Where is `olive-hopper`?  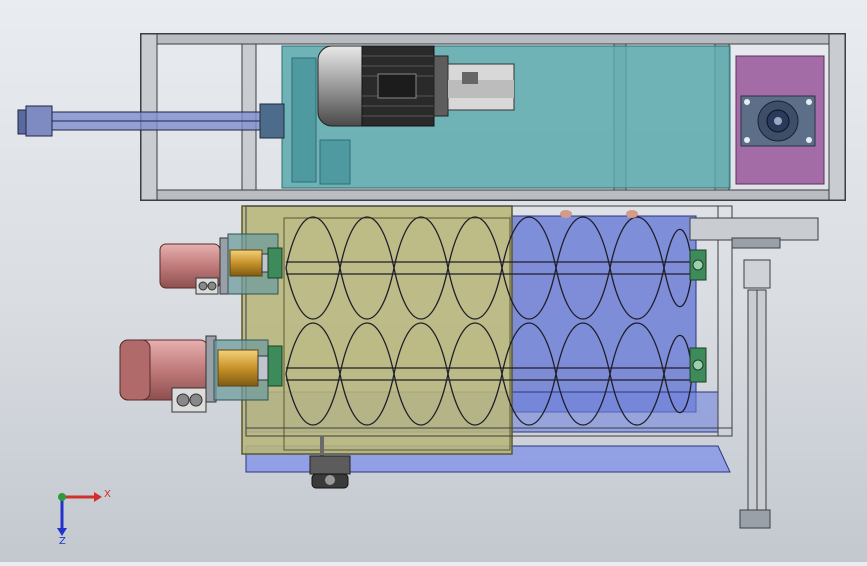
olive-hopper is located at coordinates (377, 330).